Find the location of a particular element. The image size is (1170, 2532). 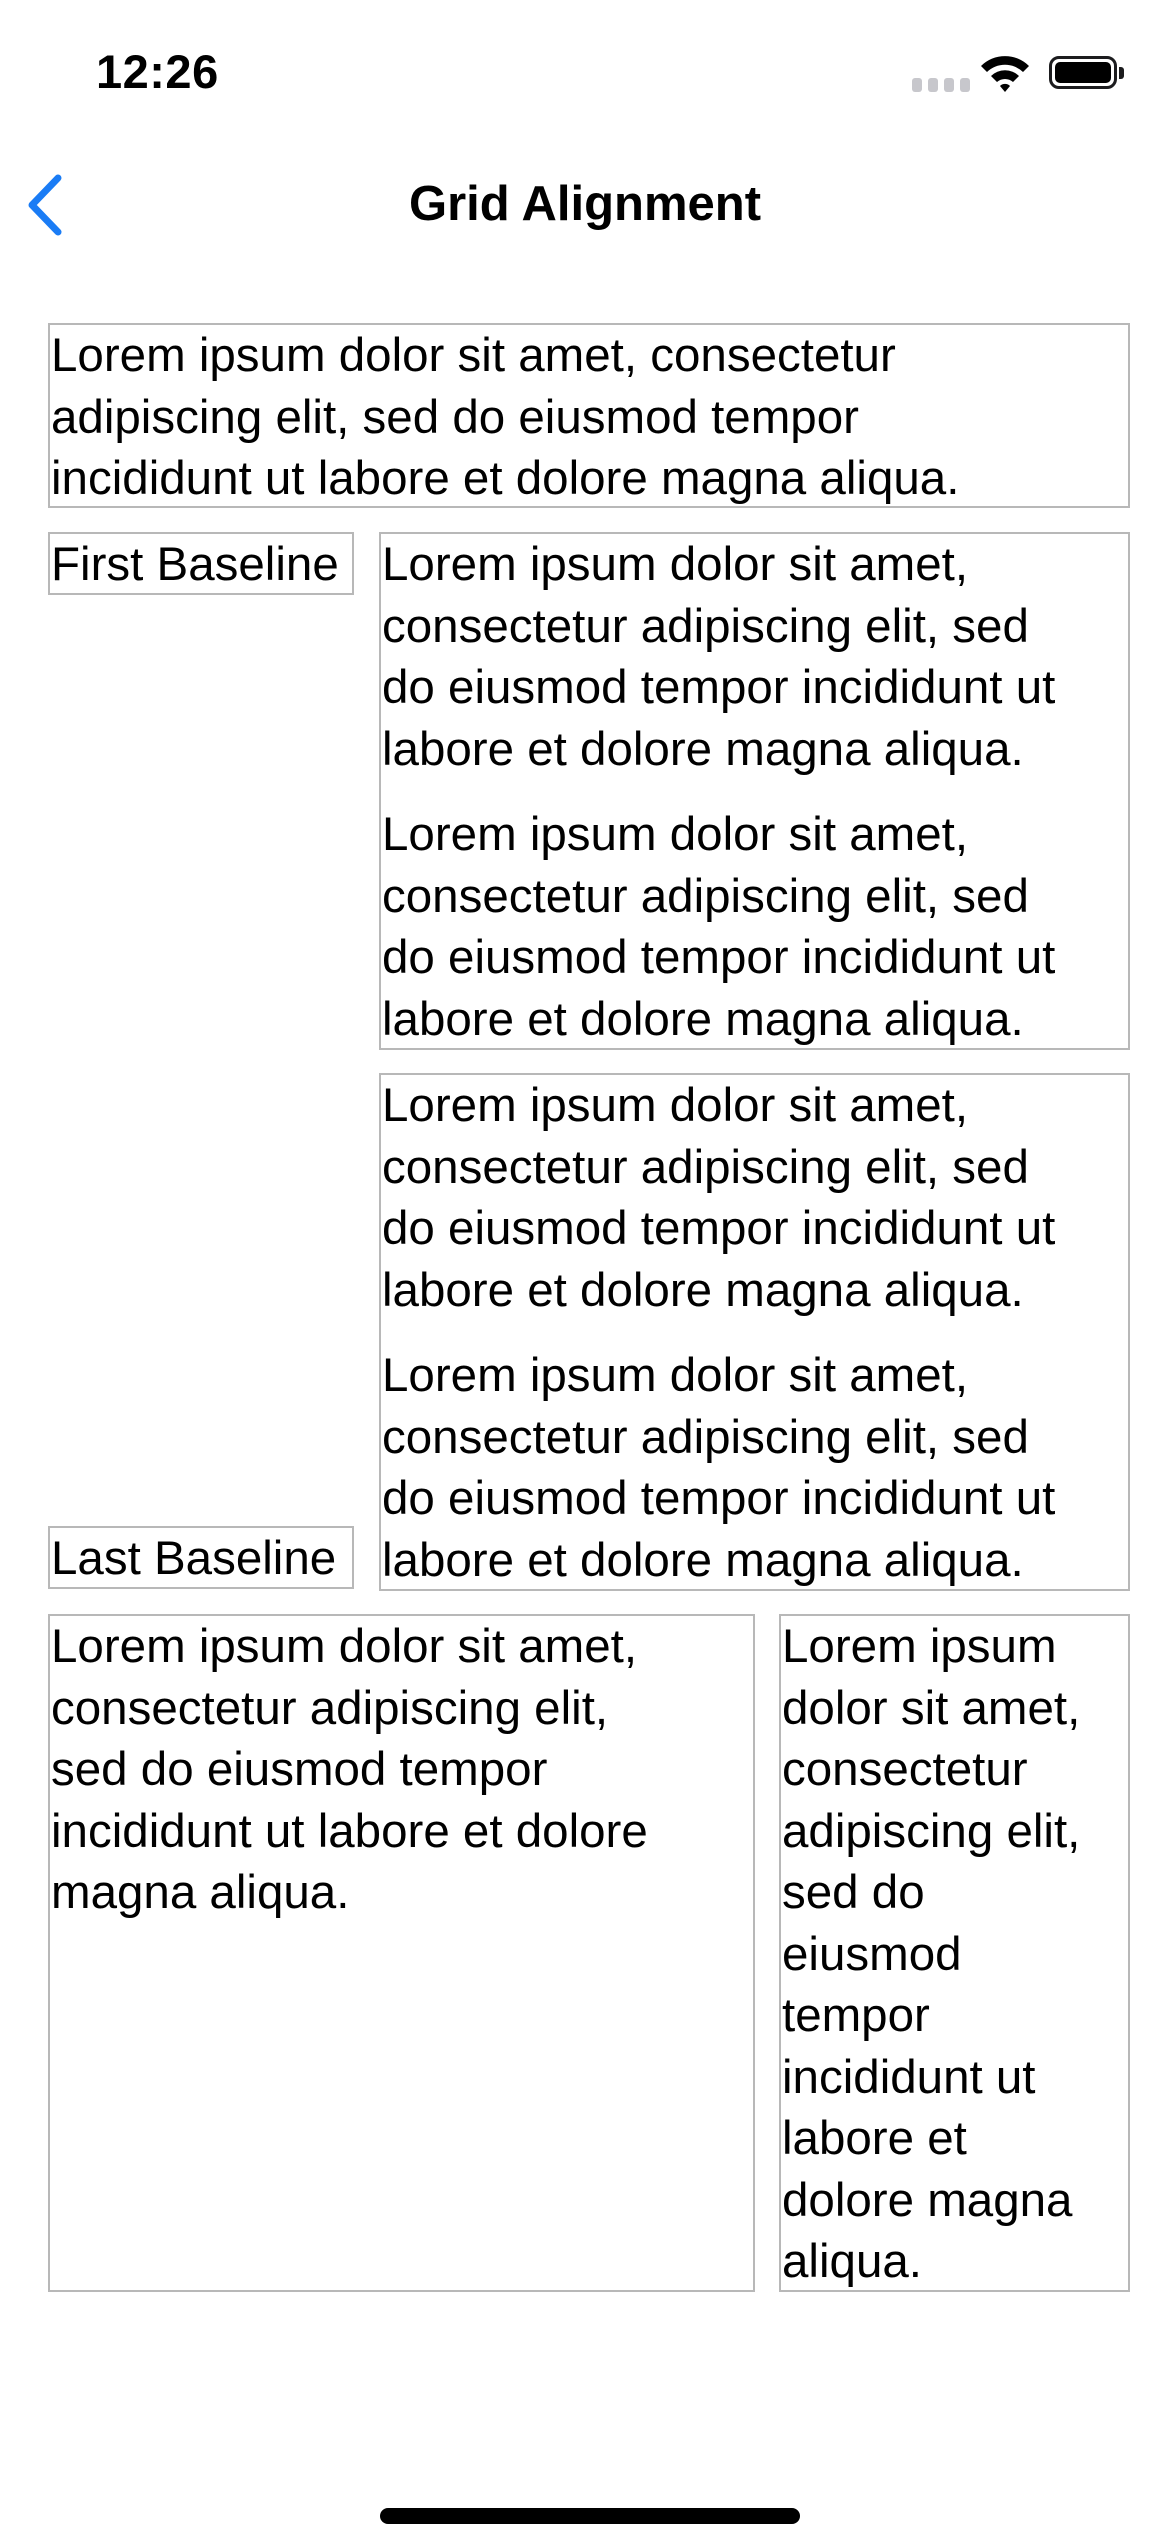

row3-p2-line-2: consectetur adipiscing elit, sed is located at coordinates (705, 1437).